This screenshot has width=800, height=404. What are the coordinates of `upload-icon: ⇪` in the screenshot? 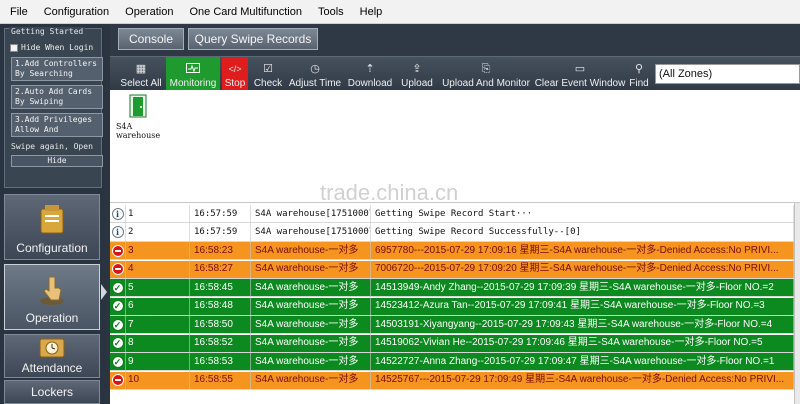 It's located at (417, 69).